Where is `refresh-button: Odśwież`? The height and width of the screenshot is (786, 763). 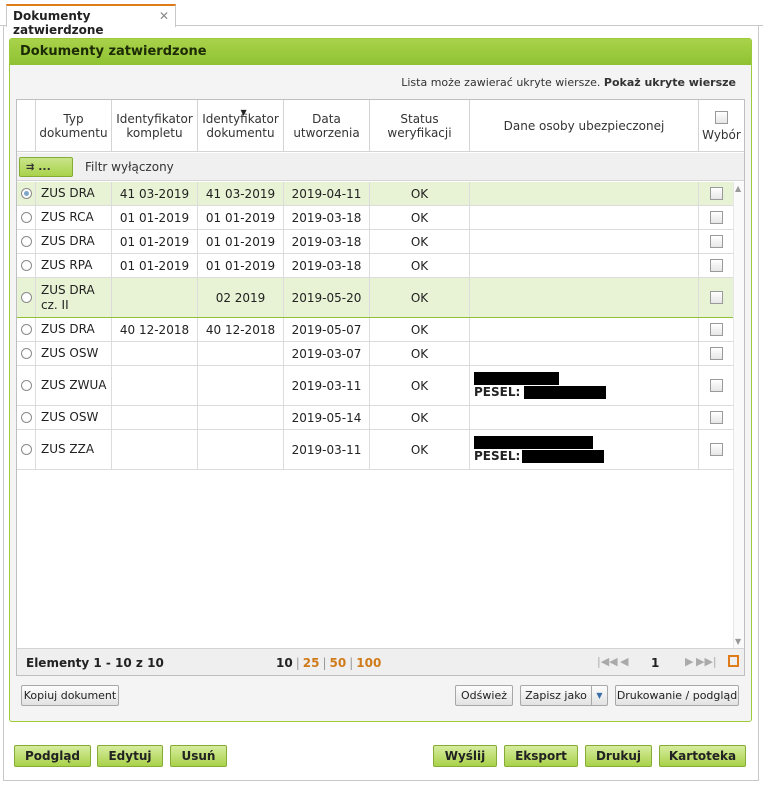
refresh-button: Odśwież is located at coordinates (484, 695).